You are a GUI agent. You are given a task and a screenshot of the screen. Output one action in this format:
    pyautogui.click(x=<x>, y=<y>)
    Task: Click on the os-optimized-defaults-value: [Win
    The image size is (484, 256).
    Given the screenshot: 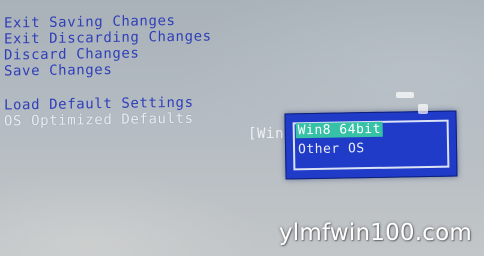 What is the action you would take?
    pyautogui.click(x=266, y=134)
    